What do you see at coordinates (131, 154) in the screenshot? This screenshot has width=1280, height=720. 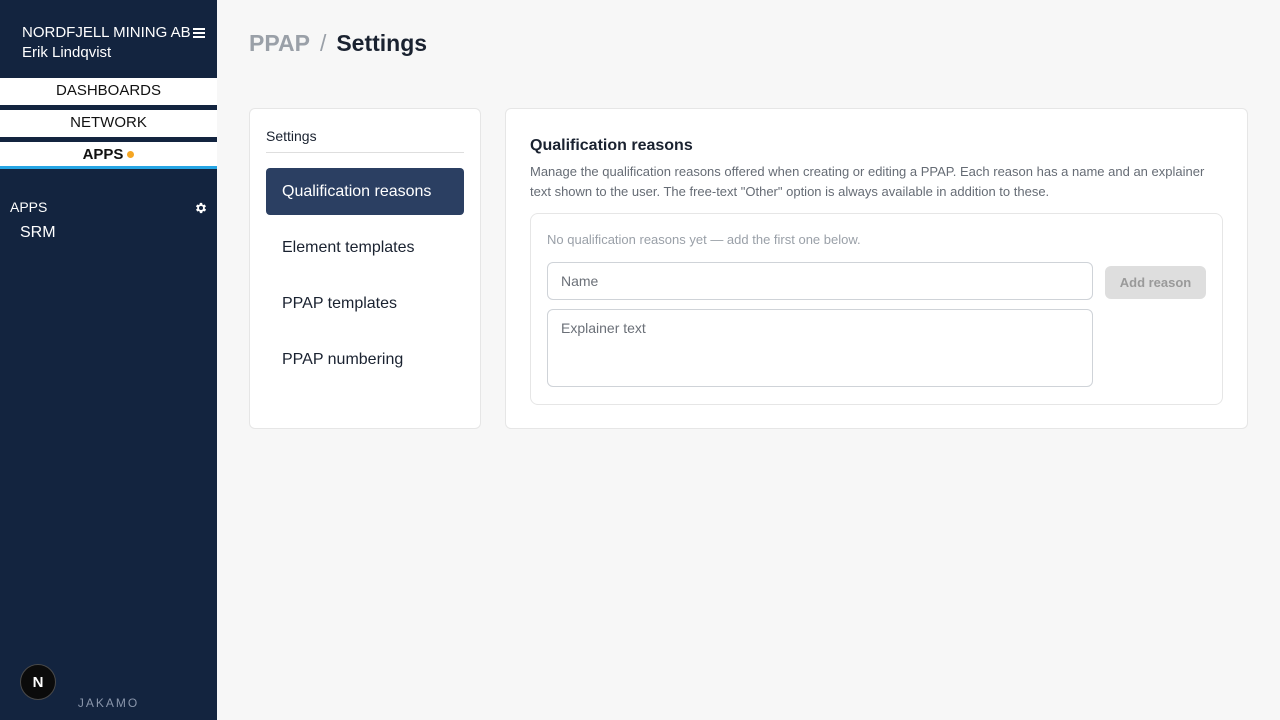 I see `notification-dot` at bounding box center [131, 154].